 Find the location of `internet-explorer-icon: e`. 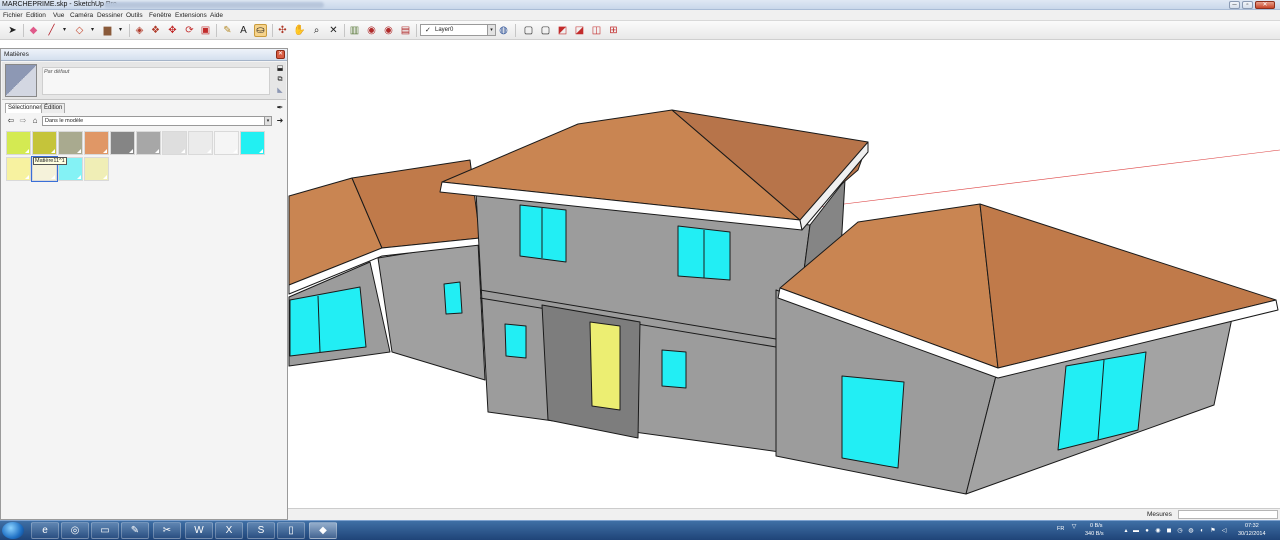

internet-explorer-icon: e is located at coordinates (45, 530).